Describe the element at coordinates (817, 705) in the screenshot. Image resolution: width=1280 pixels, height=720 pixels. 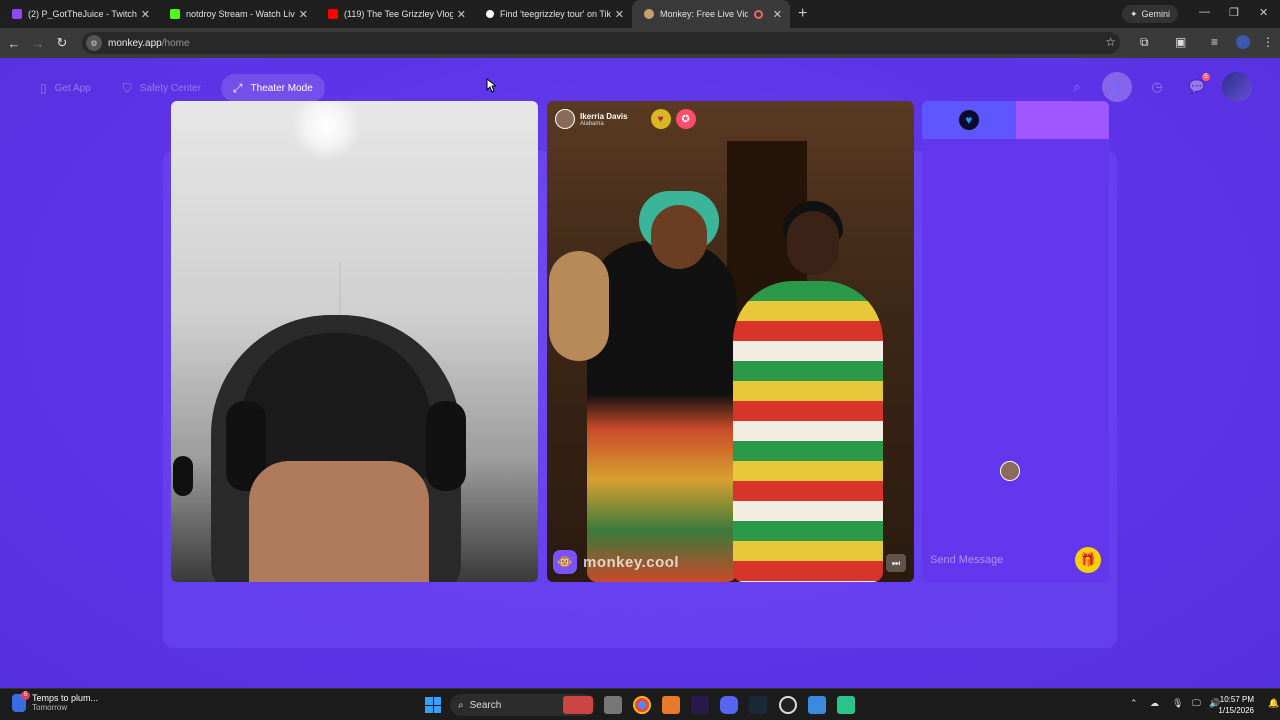
I see `photos-icon` at that location.